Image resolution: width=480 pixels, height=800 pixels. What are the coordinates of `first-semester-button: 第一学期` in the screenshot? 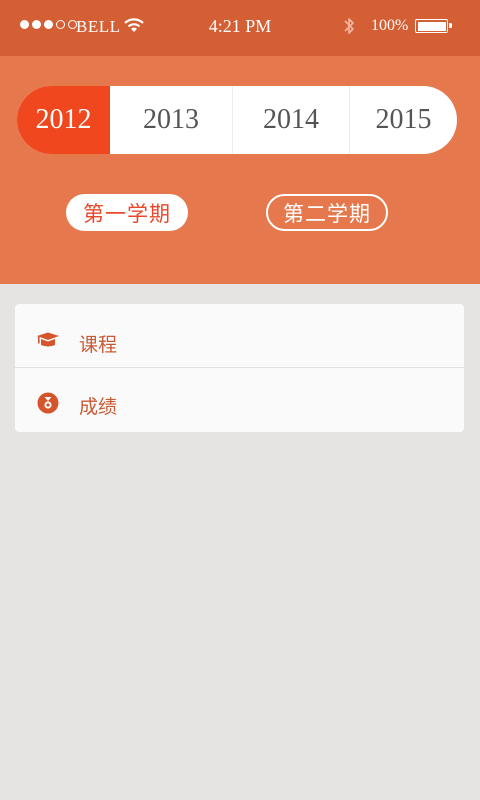 It's located at (127, 212).